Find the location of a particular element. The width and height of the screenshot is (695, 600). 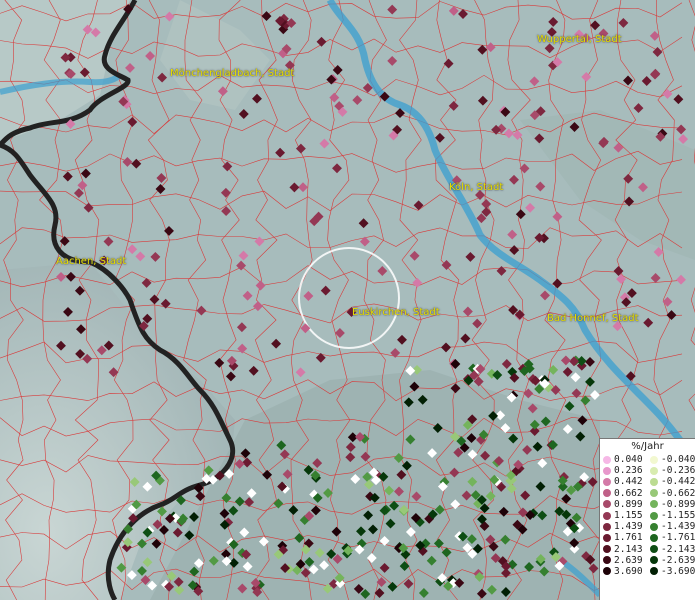

legend-entry-positive: 2.143 is located at coordinates (623, 549).